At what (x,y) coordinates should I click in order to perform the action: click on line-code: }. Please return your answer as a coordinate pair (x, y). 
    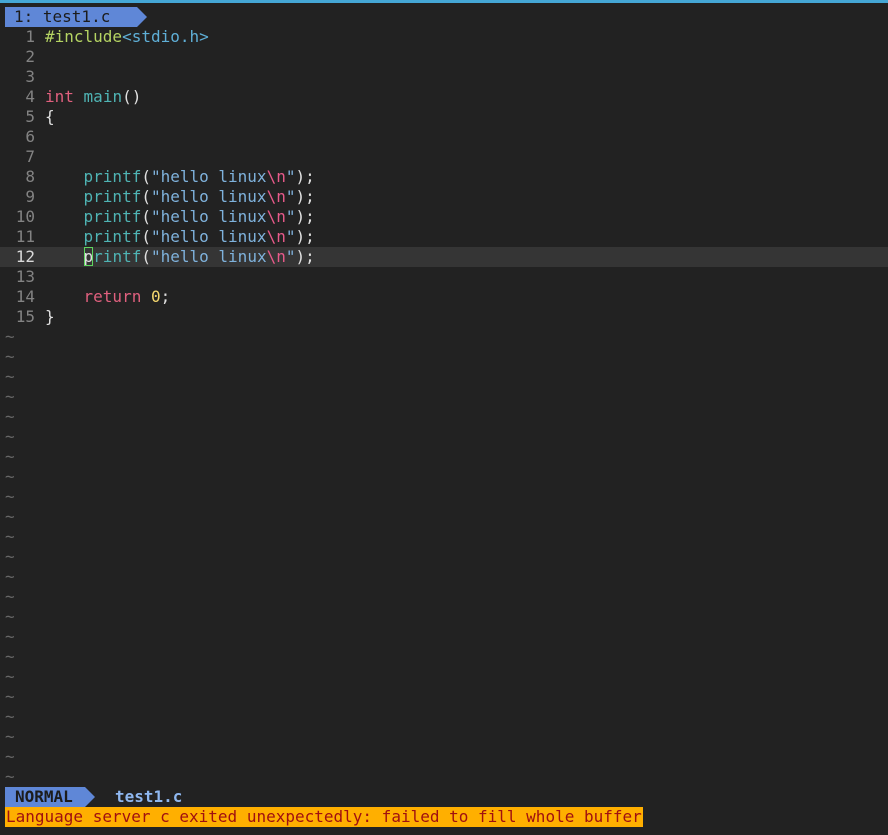
    Looking at the image, I should click on (50, 317).